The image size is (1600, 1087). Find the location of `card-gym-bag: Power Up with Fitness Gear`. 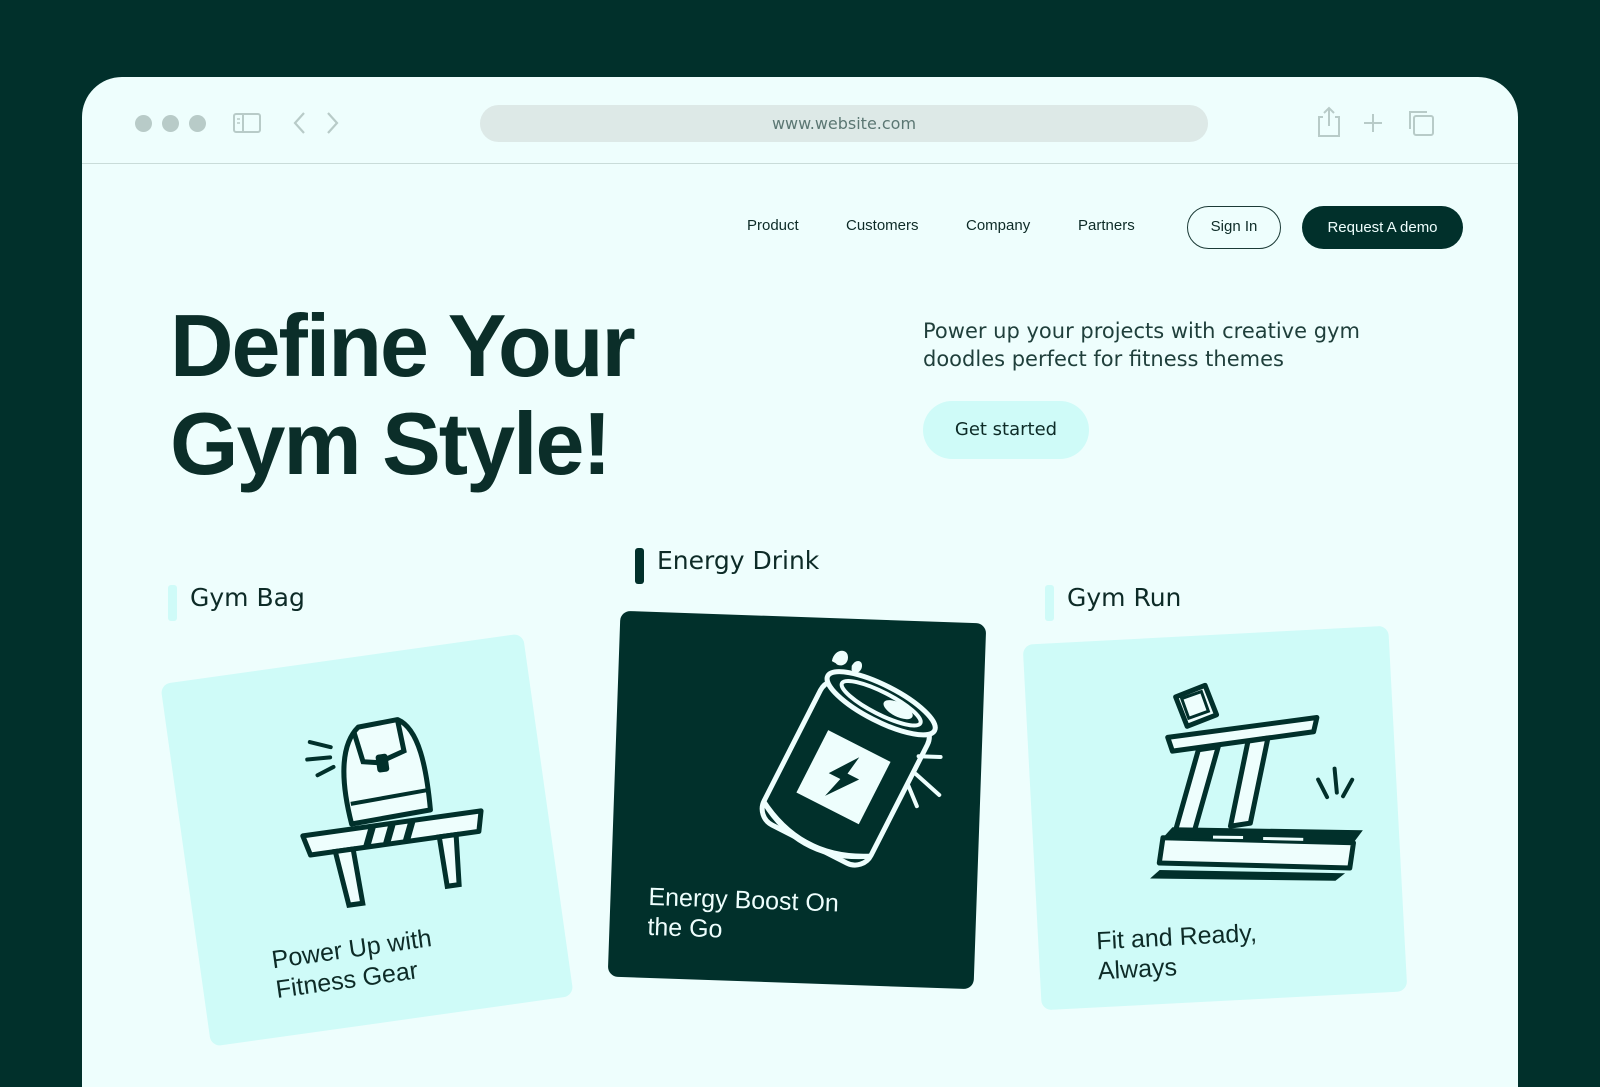

card-gym-bag: Power Up with Fitness Gear is located at coordinates (367, 840).